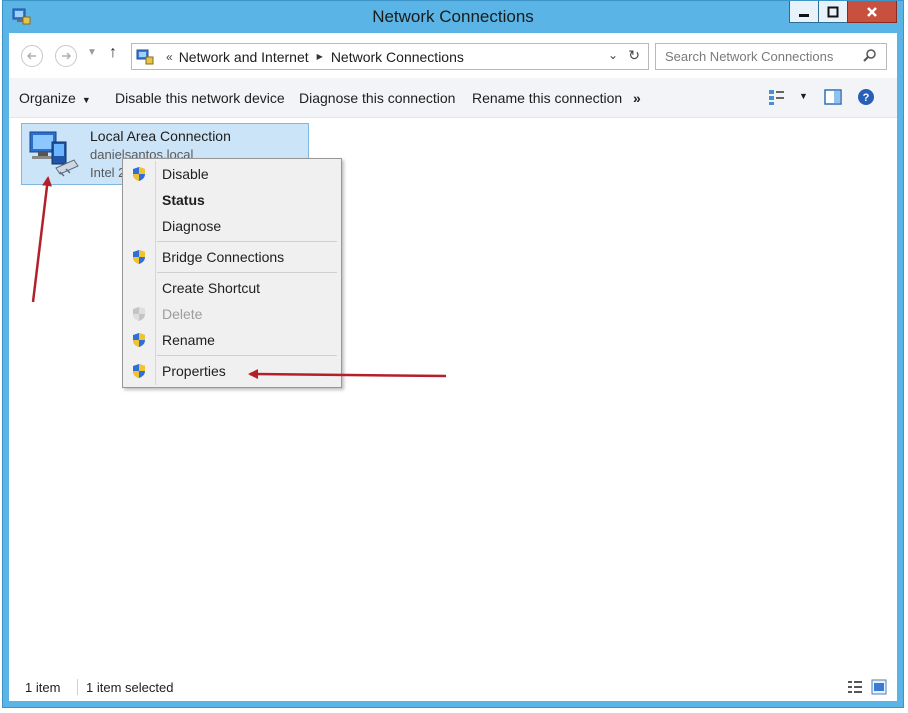 Image resolution: width=908 pixels, height=713 pixels. What do you see at coordinates (43, 687) in the screenshot?
I see `item-count: 1 item` at bounding box center [43, 687].